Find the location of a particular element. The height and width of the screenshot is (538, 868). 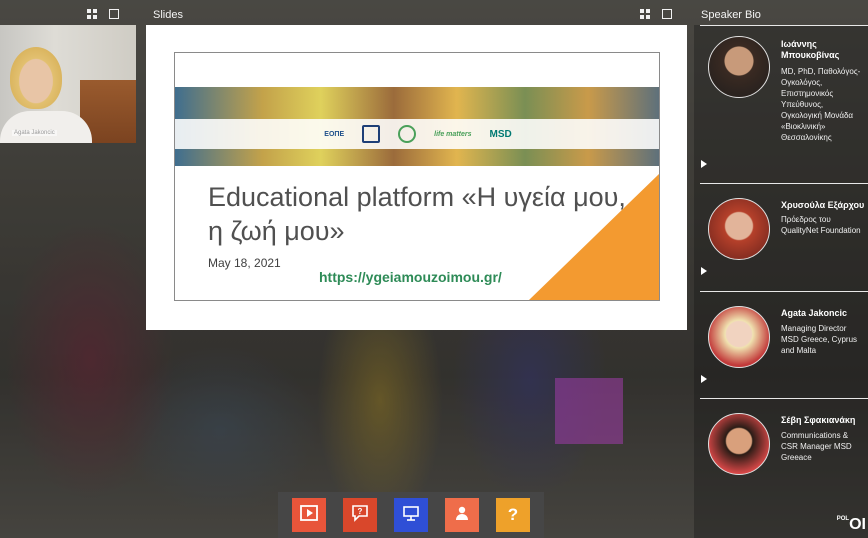

background-accent-box is located at coordinates (589, 411).